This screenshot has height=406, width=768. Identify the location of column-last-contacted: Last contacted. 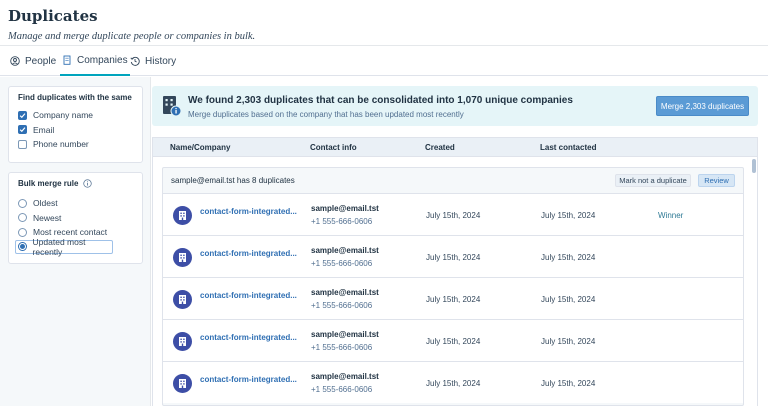
(568, 147).